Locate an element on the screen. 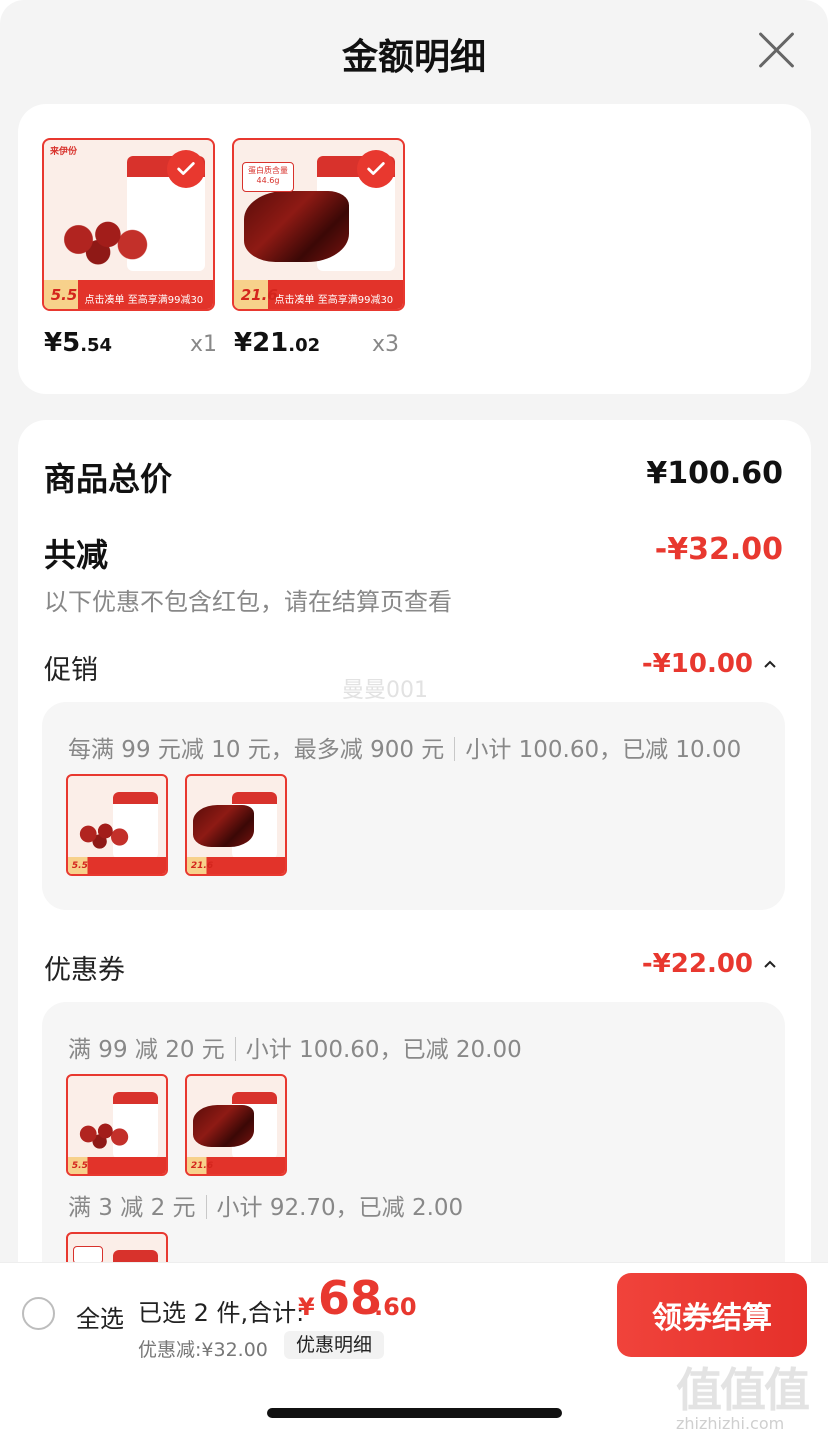 The image size is (828, 1435). home-indicator is located at coordinates (414, 1413).